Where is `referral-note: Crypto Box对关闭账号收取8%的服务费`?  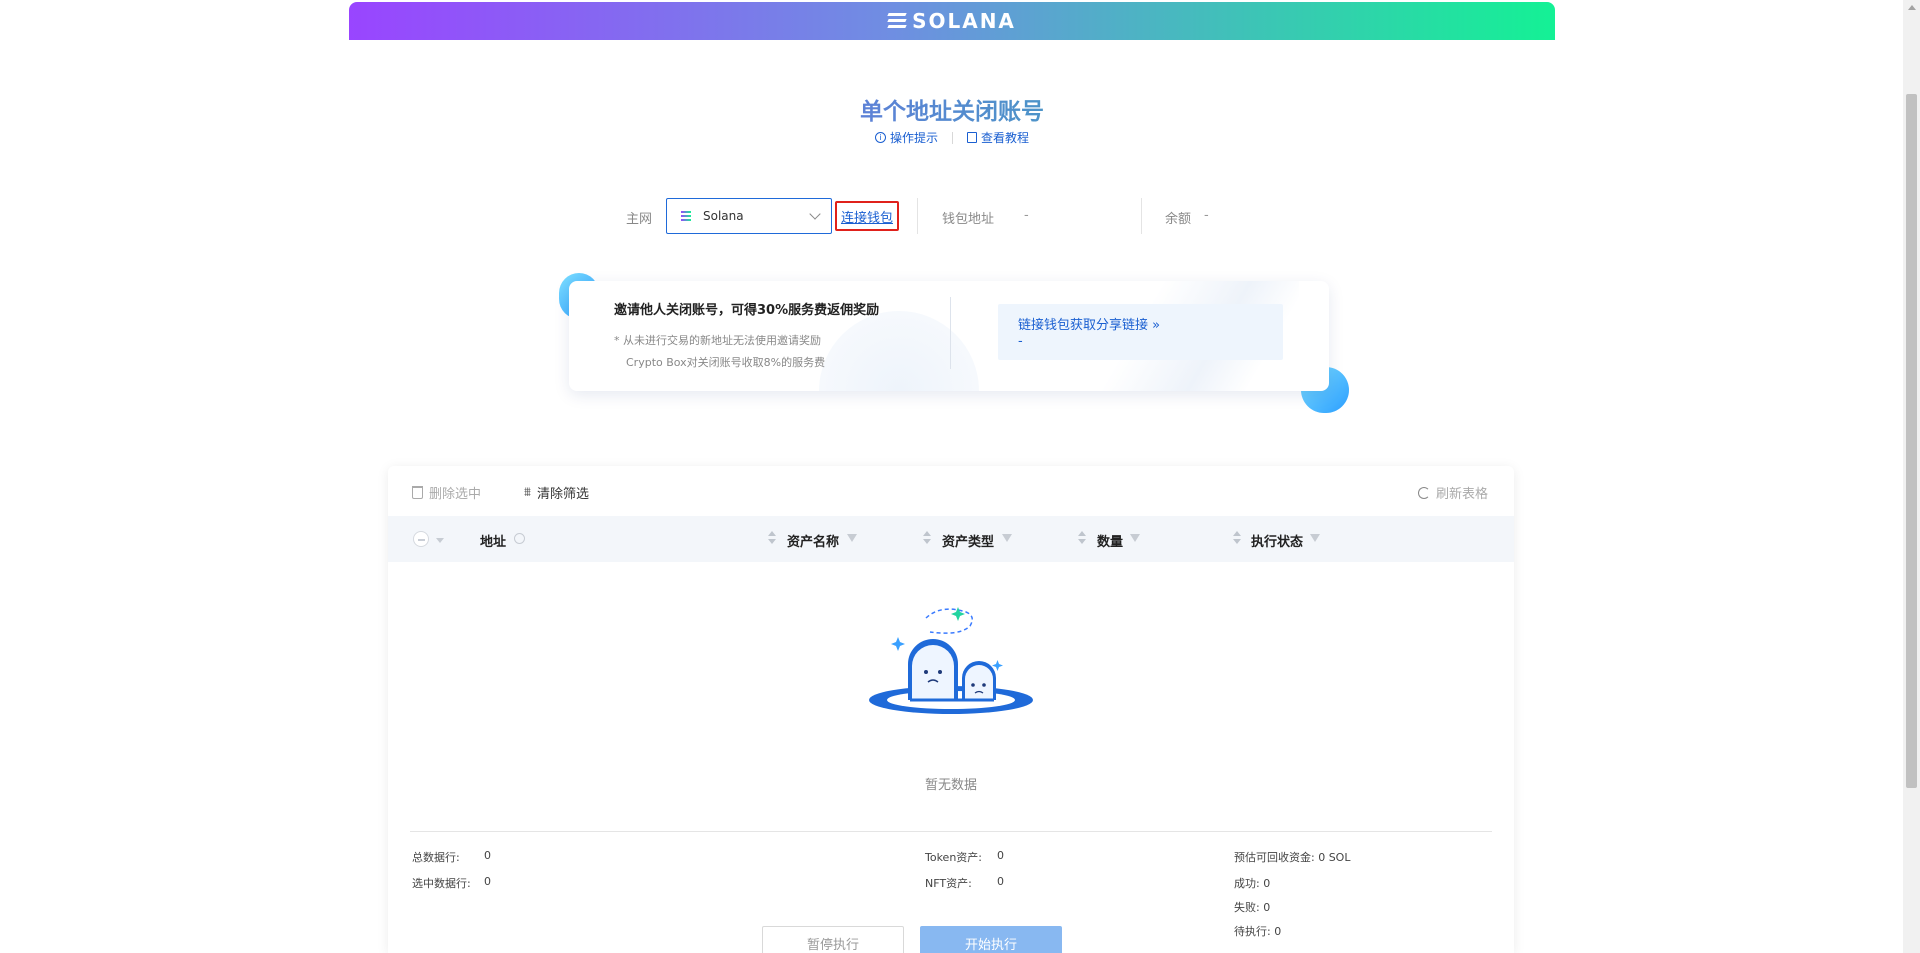 referral-note: Crypto Box对关闭账号收取8%的服务费 is located at coordinates (726, 362).